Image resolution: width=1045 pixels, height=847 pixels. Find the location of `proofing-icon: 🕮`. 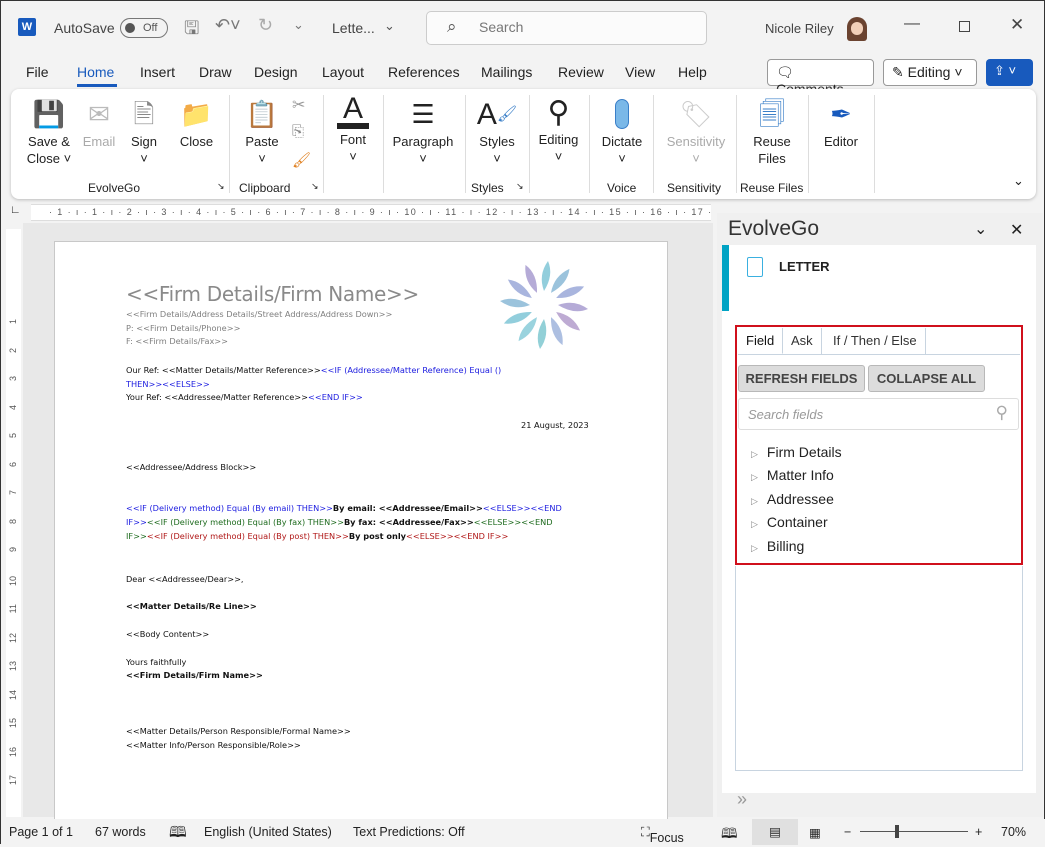

proofing-icon: 🕮 is located at coordinates (178, 834).